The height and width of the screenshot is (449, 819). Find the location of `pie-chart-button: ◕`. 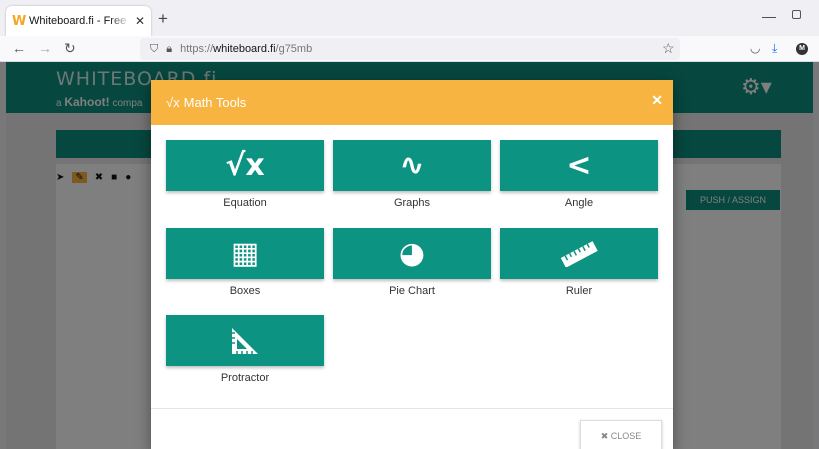

pie-chart-button: ◕ is located at coordinates (412, 253).